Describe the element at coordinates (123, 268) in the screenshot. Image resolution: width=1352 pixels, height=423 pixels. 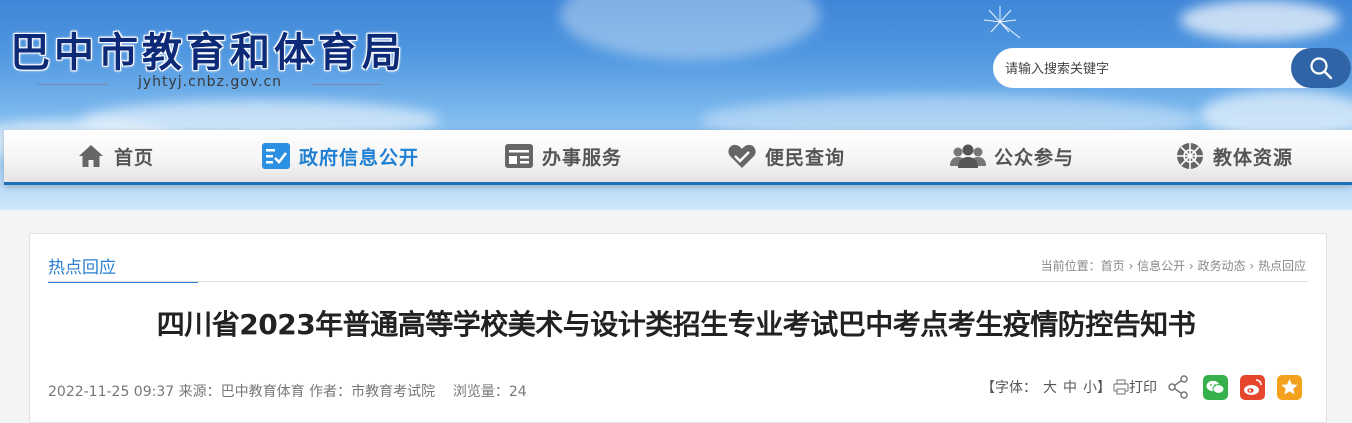
I see `section-tab: 热点回应` at that location.